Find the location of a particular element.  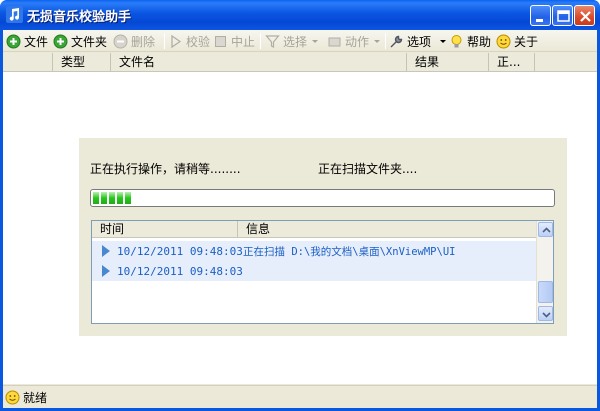

action-icon is located at coordinates (334, 41).